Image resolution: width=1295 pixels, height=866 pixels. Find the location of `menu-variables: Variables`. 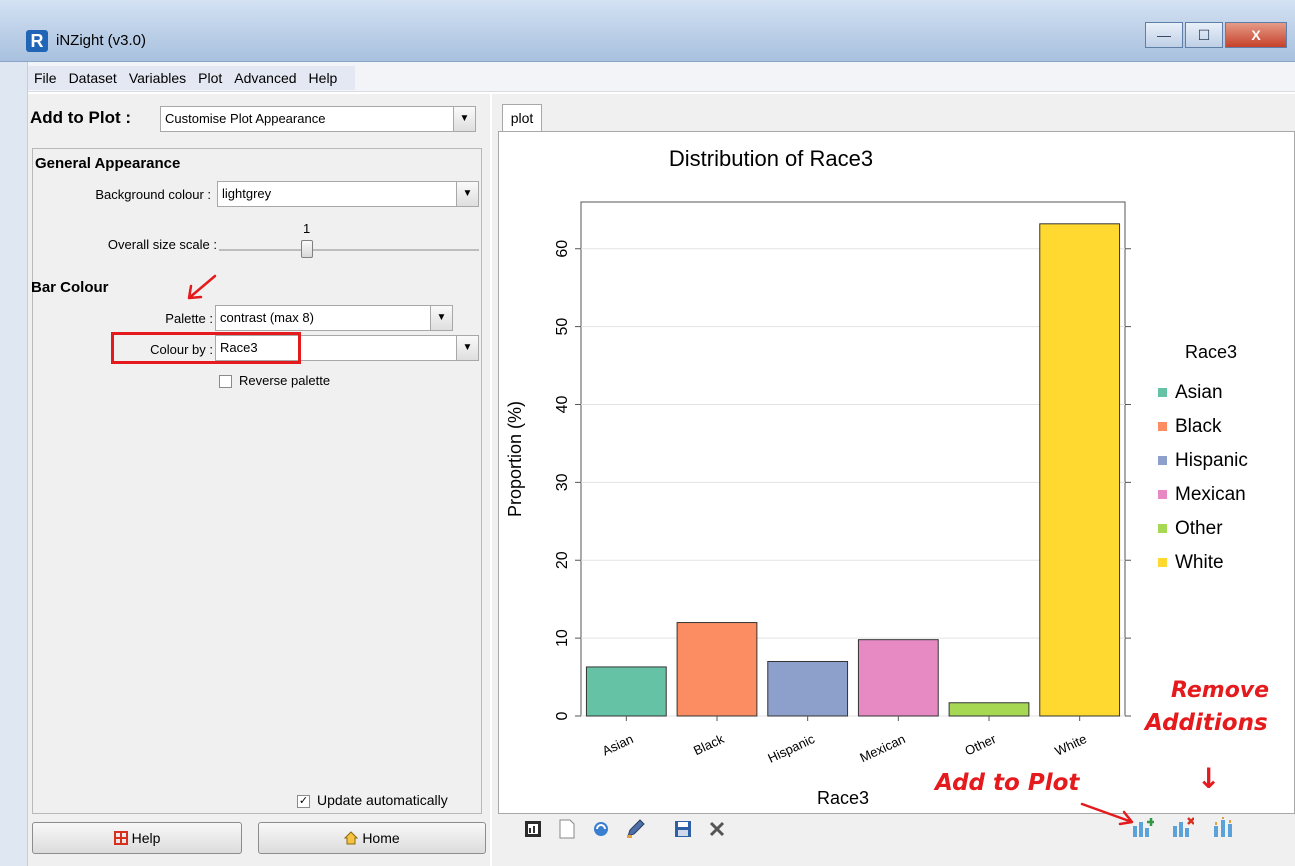

menu-variables: Variables is located at coordinates (157, 78).